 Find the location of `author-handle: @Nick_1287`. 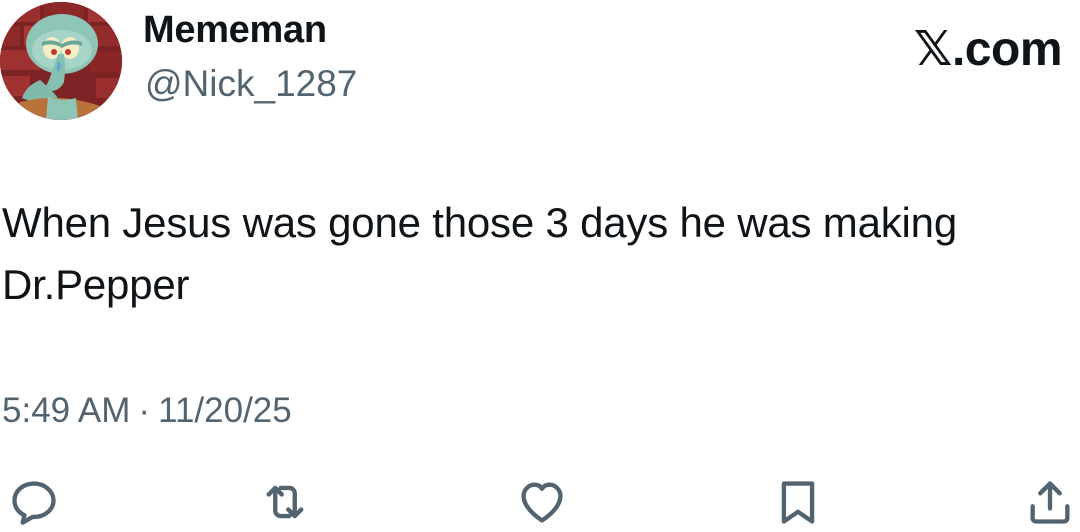

author-handle: @Nick_1287 is located at coordinates (251, 84).